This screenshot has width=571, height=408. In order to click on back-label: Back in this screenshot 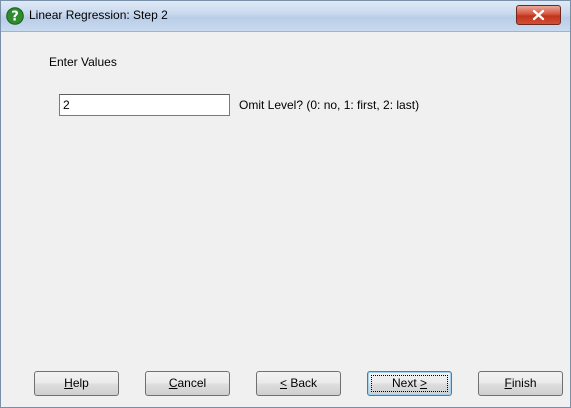, I will do `click(302, 383)`.